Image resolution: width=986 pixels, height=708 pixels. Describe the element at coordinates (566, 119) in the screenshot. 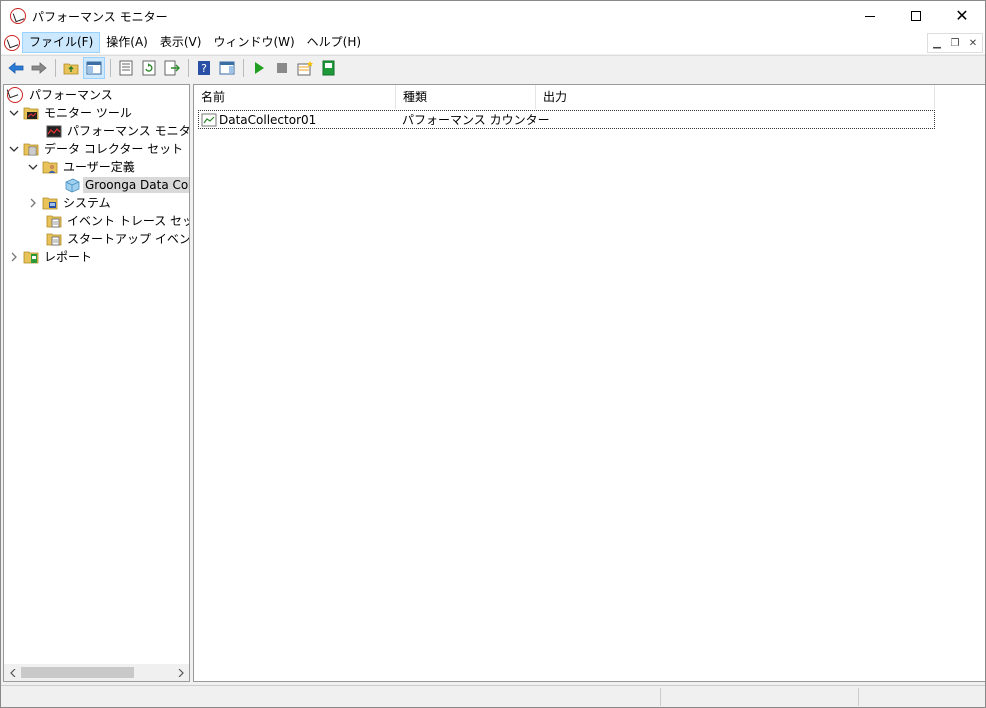

I see `table-row: DataCollector01 パフォーマンス カウンター` at that location.